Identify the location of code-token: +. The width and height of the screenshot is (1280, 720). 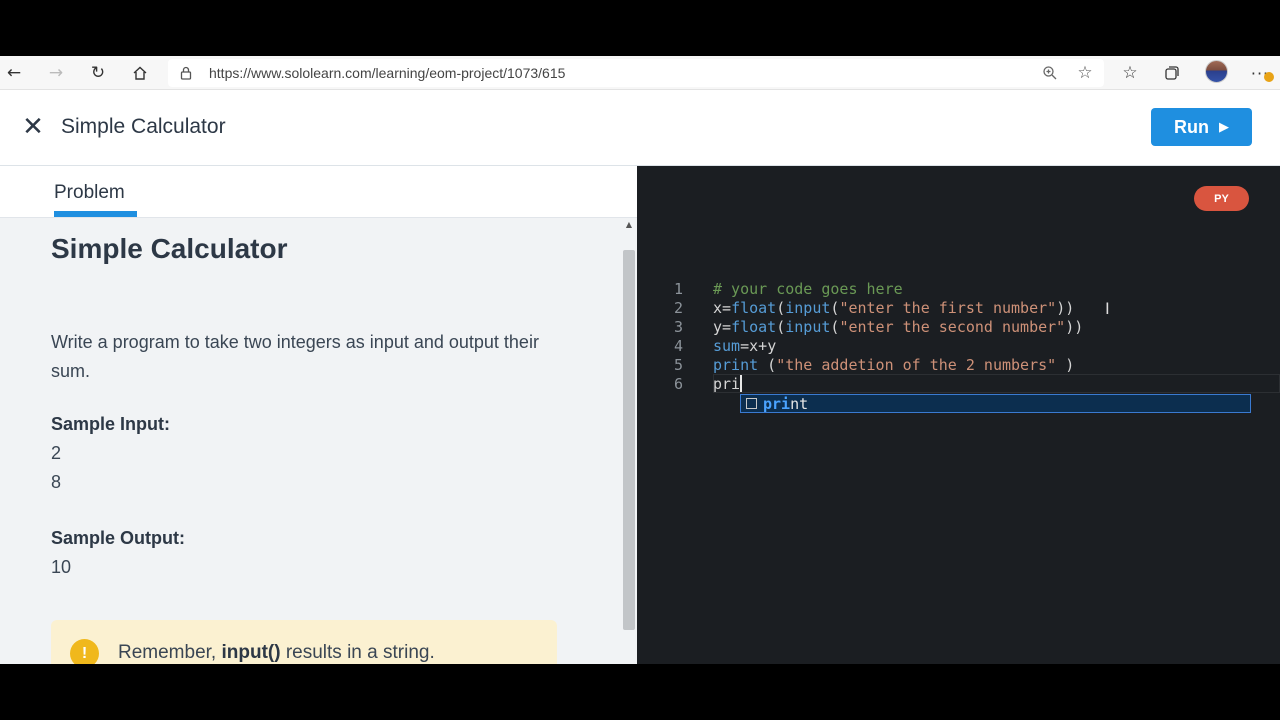
(763, 346).